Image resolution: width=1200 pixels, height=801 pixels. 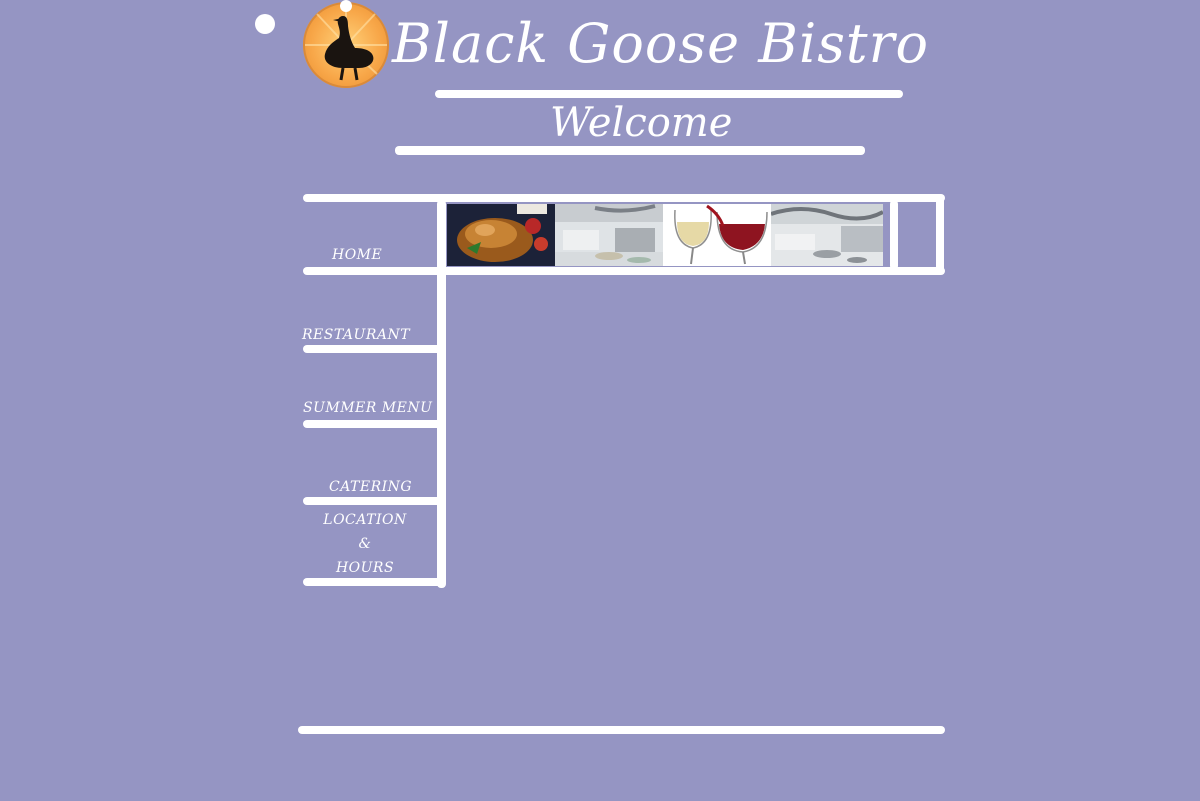 I want to click on dining-room-photo, so click(x=609, y=235).